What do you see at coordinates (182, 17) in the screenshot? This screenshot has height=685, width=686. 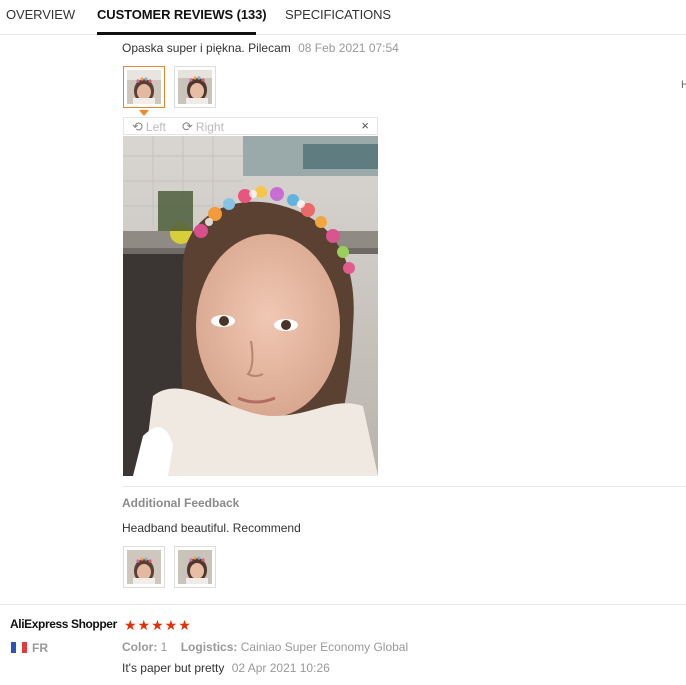 I see `tab-customer-reviews: CUSTOMER REVIEWS (133)` at bounding box center [182, 17].